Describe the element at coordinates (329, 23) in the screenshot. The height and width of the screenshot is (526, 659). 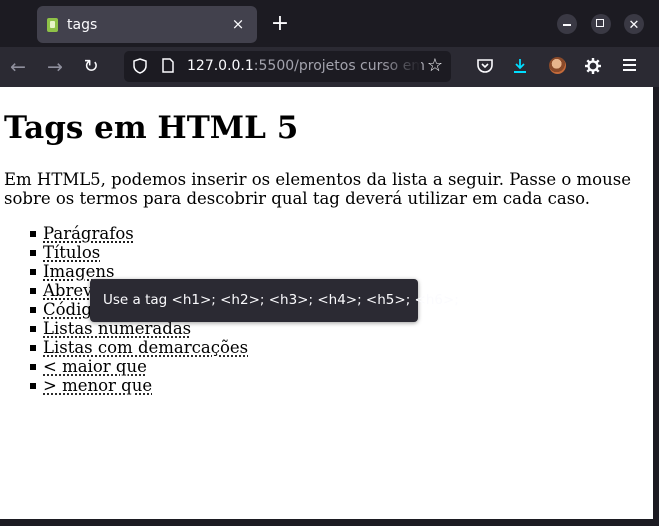
I see `browser-titlebar: tags × + ✕` at that location.